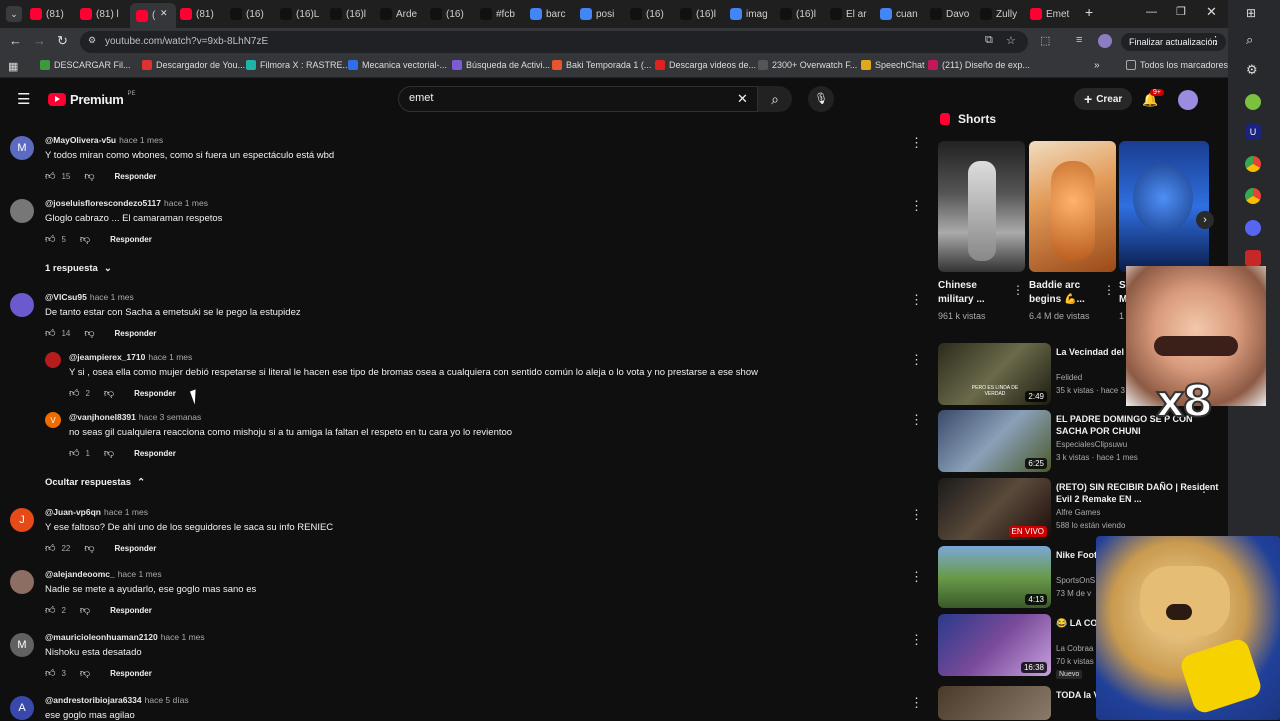 Image resolution: width=1280 pixels, height=721 pixels. I want to click on profile-icon, so click(1105, 41).